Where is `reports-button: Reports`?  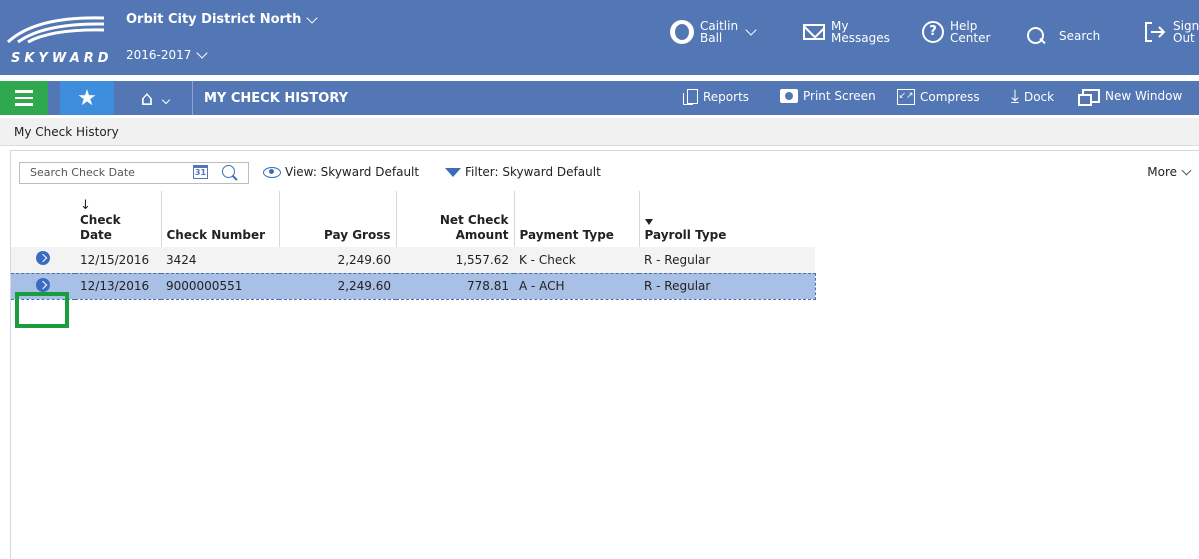 reports-button: Reports is located at coordinates (716, 97).